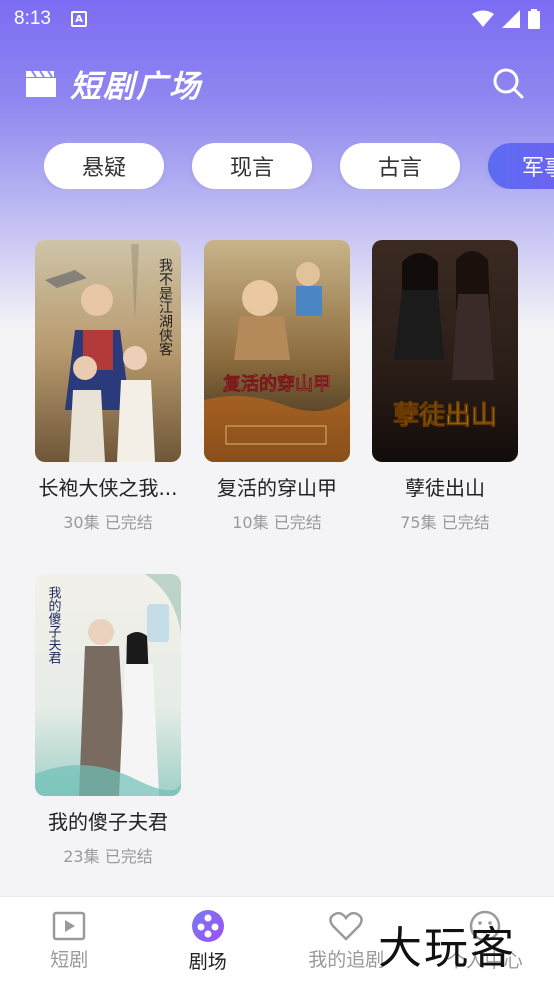 Image resolution: width=554 pixels, height=985 pixels. Describe the element at coordinates (511, 19) in the screenshot. I see `signal-icon` at that location.